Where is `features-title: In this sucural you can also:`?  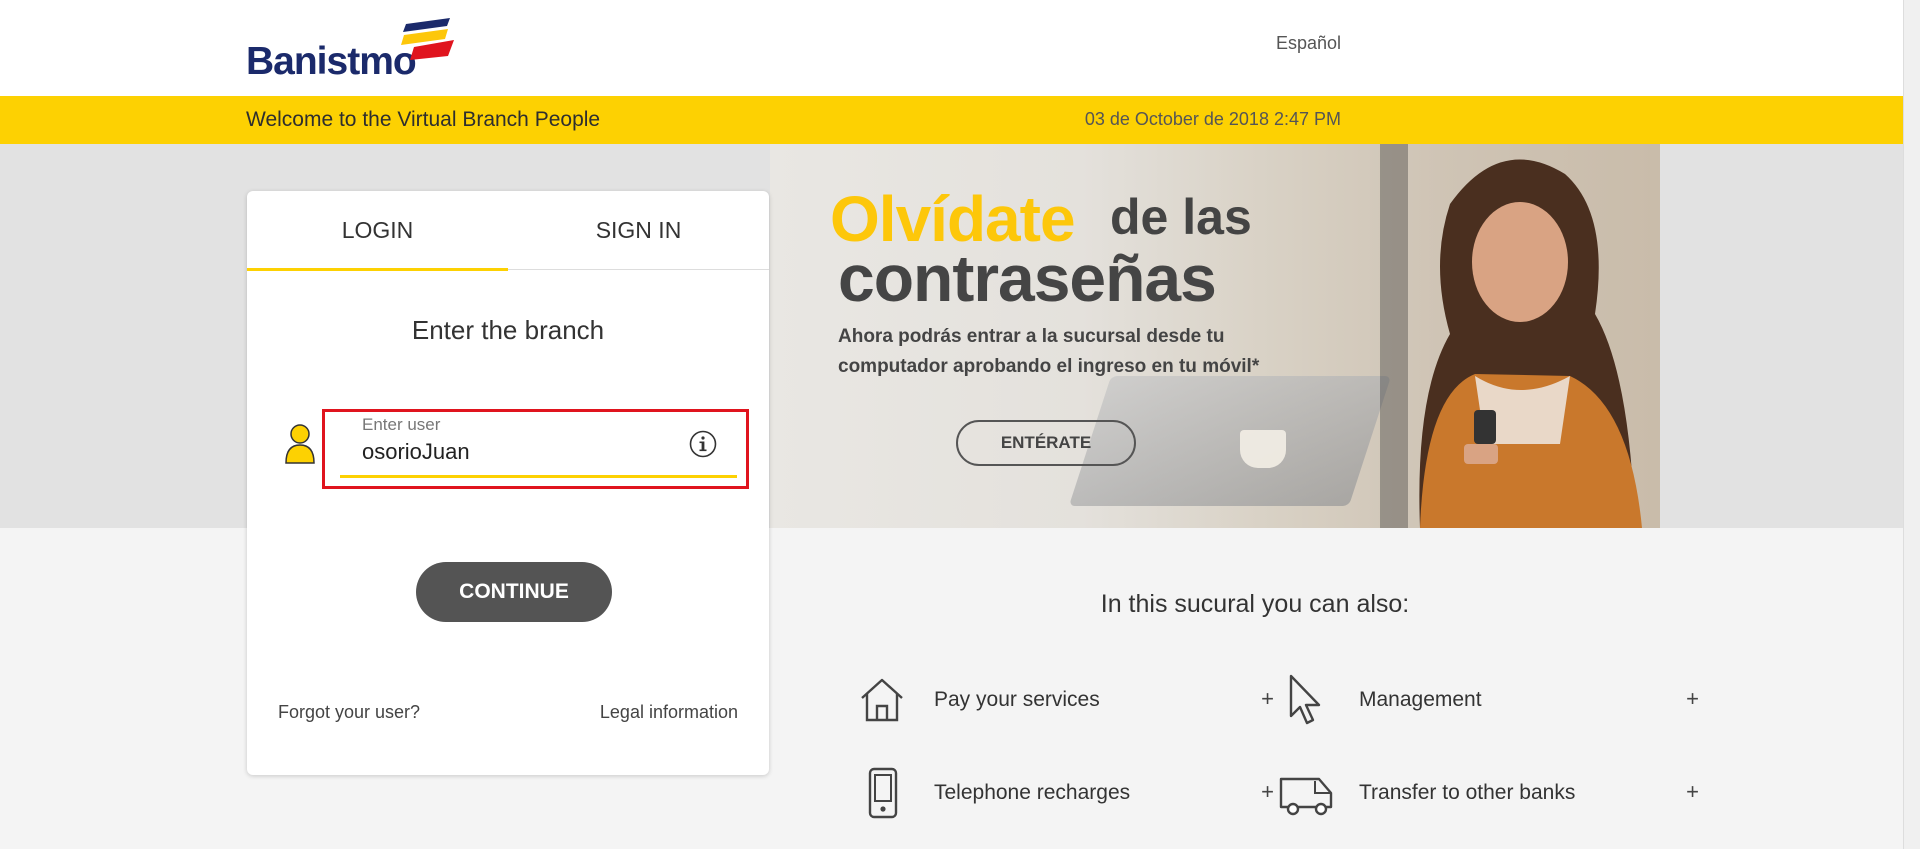
features-title: In this sucural you can also: is located at coordinates (1255, 604).